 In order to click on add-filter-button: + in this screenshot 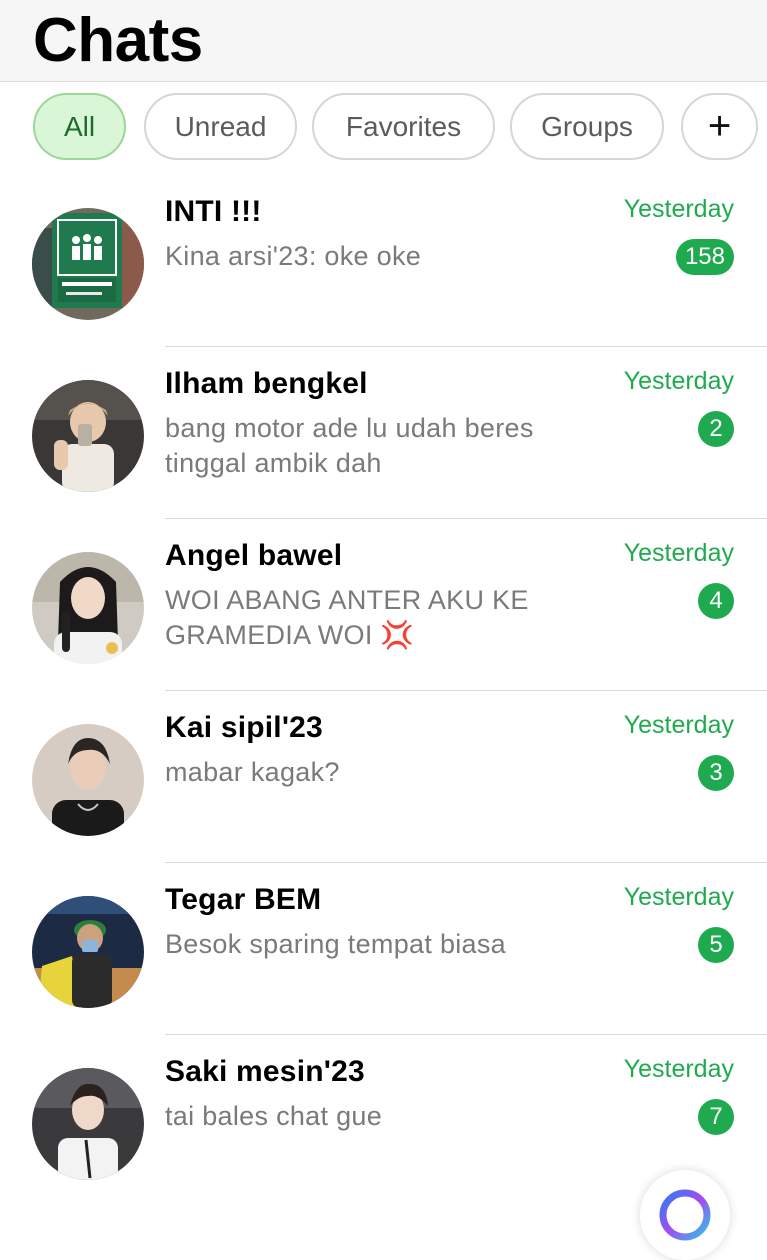, I will do `click(719, 126)`.